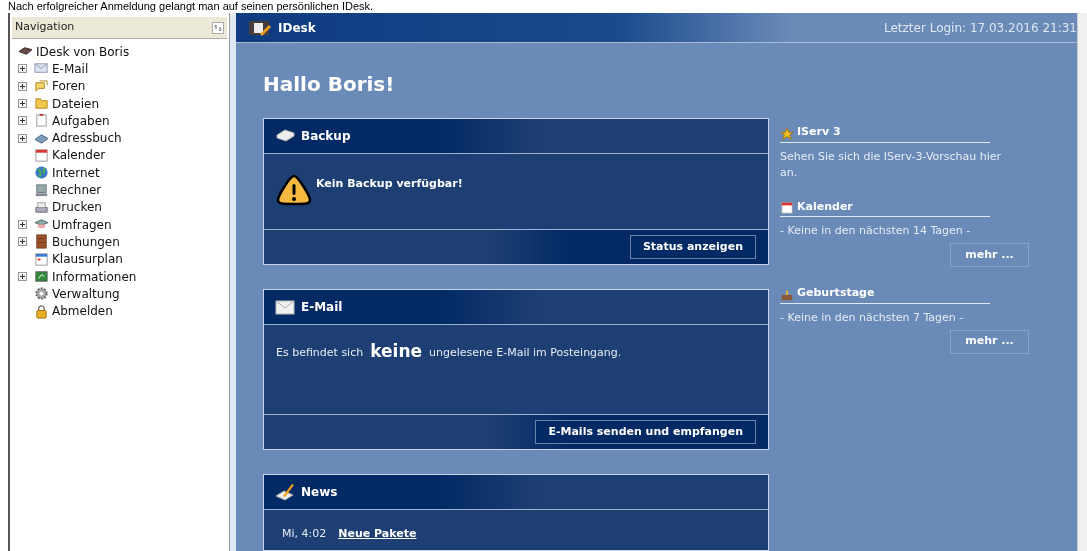 This screenshot has height=551, width=1087. What do you see at coordinates (41, 190) in the screenshot?
I see `computer-icon` at bounding box center [41, 190].